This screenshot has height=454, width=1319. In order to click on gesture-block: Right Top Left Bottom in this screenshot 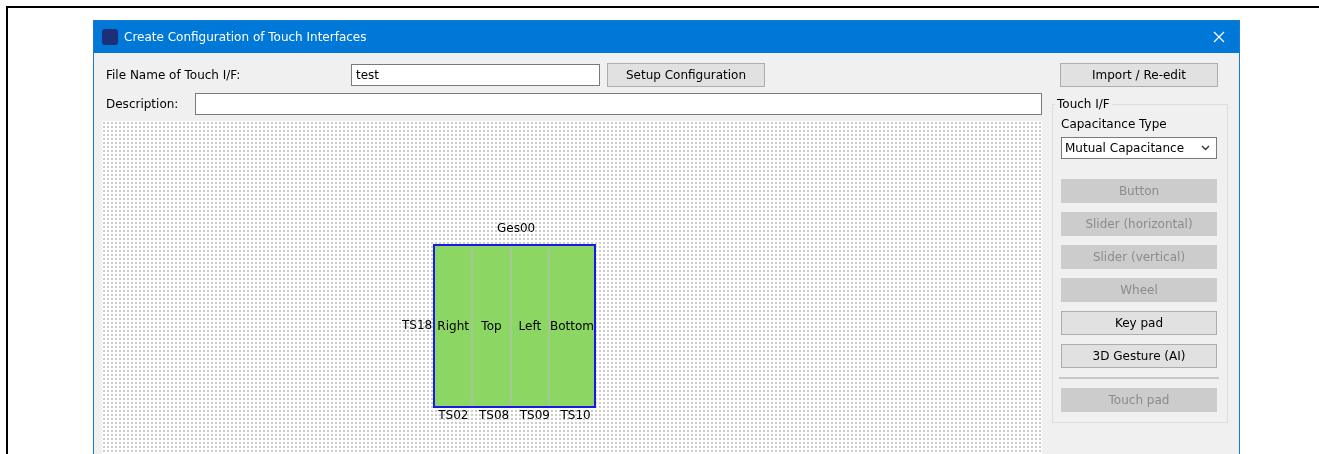, I will do `click(514, 325)`.